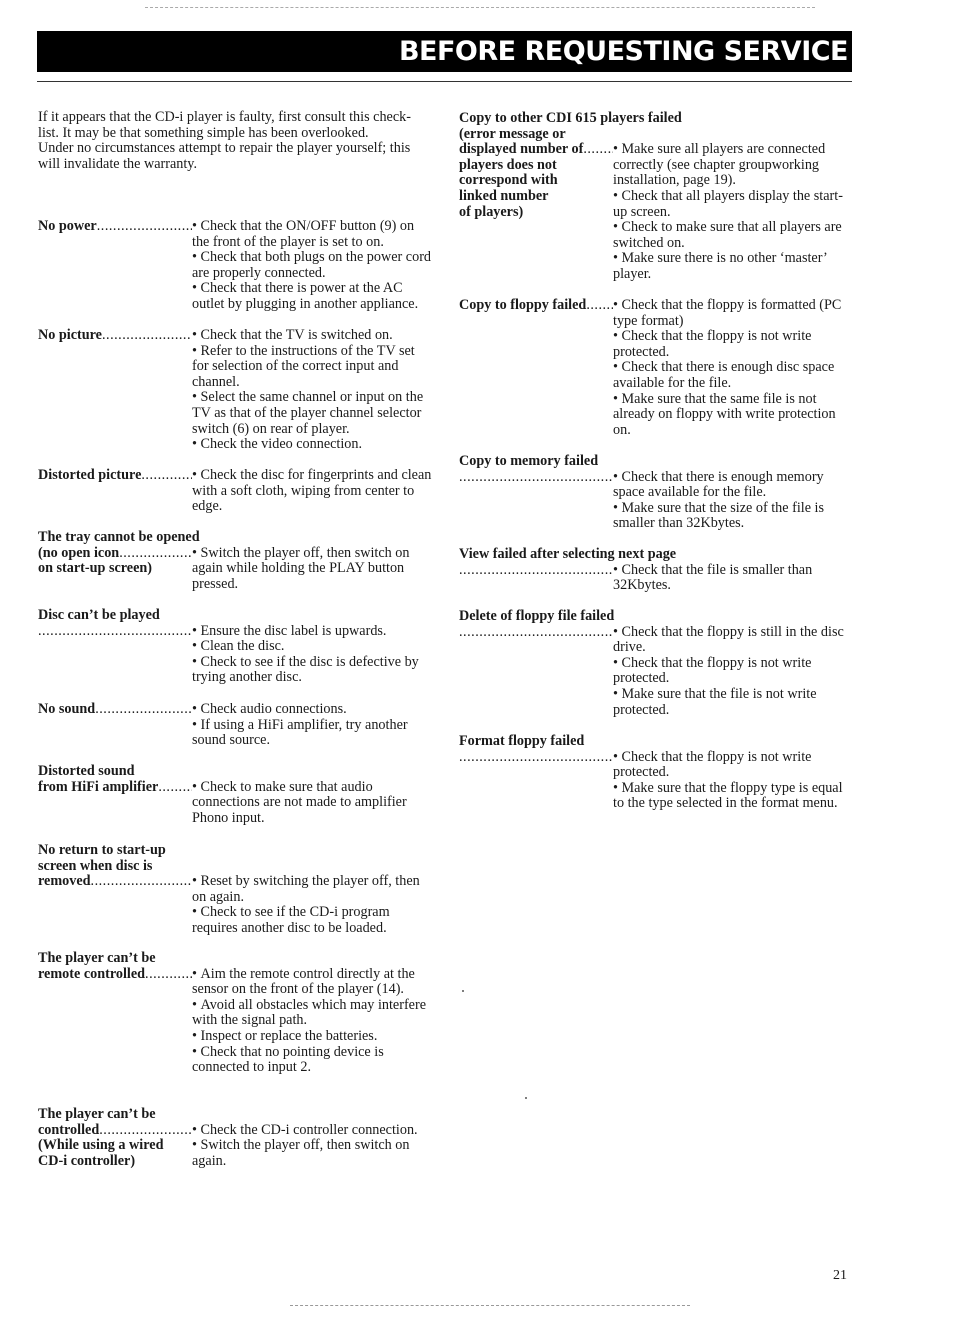  I want to click on problem-label-line: CD-i controller), so click(87, 1161).